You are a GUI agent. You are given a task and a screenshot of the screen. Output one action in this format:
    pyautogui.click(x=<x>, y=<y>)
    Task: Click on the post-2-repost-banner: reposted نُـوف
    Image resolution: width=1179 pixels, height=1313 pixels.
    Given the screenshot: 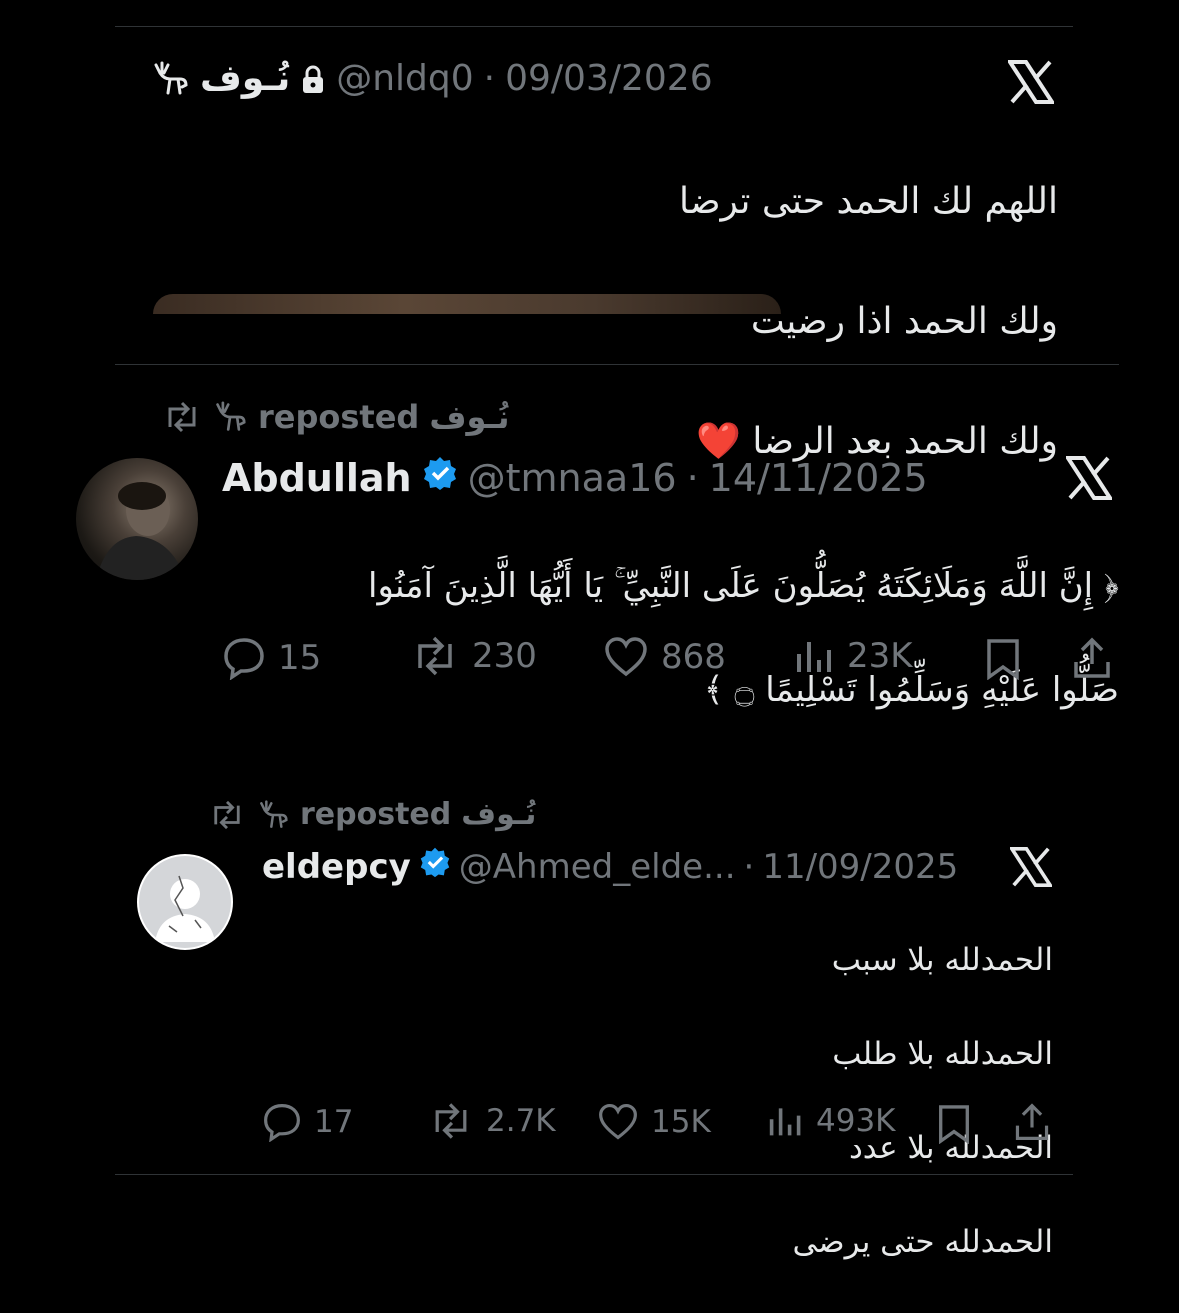 What is the action you would take?
    pyautogui.click(x=336, y=417)
    